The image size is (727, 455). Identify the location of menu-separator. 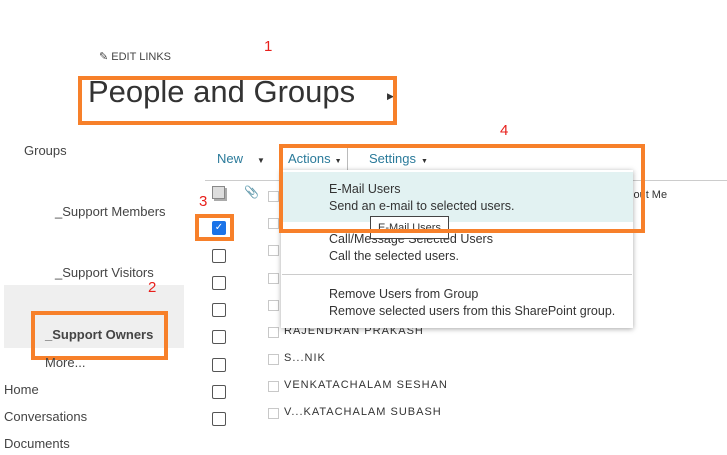
(457, 274).